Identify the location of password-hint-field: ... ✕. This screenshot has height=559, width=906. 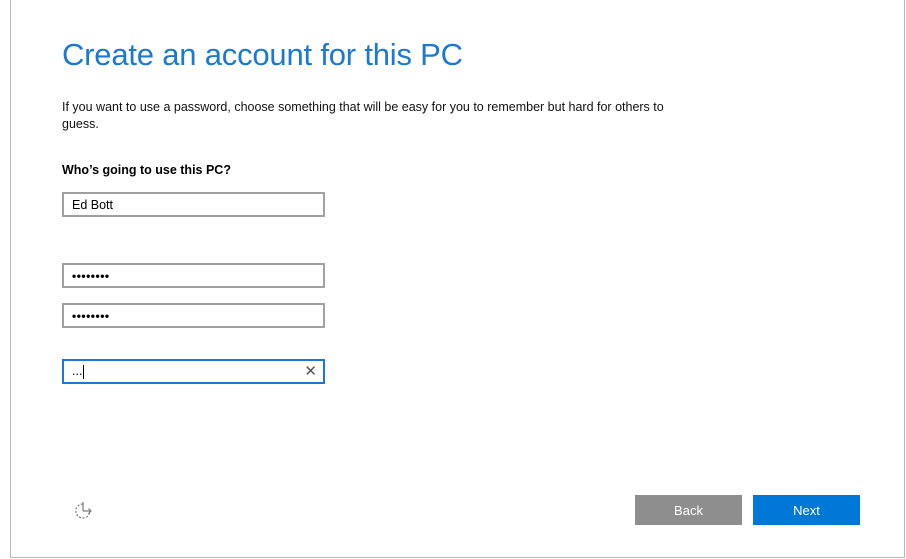
(193, 371).